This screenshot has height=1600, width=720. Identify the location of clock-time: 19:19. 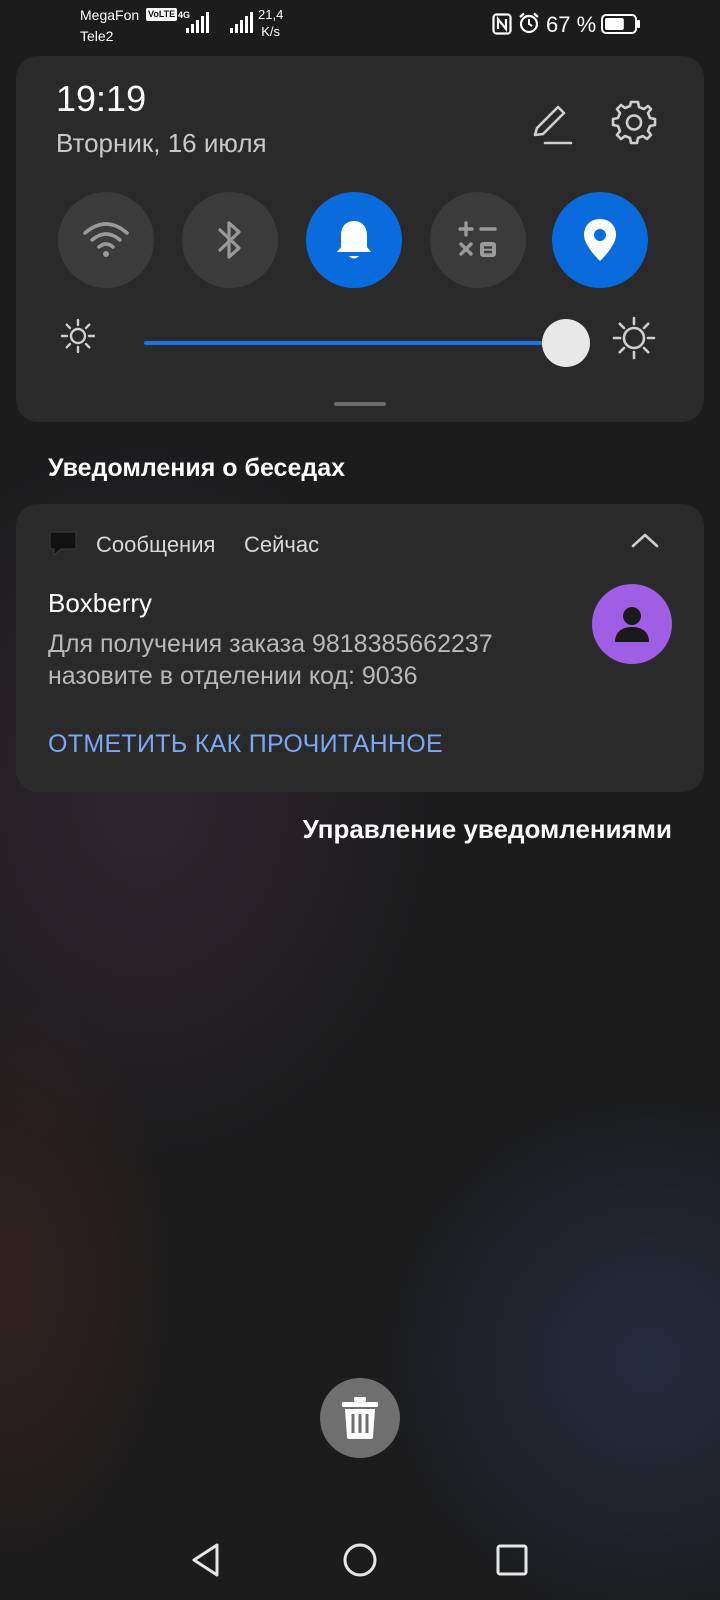
(101, 98).